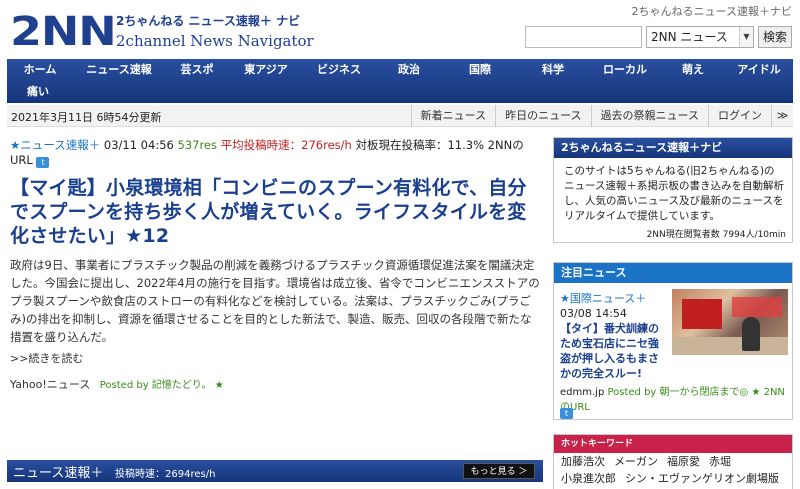  I want to click on article-board: ★ニュース速報＋, so click(55, 145).